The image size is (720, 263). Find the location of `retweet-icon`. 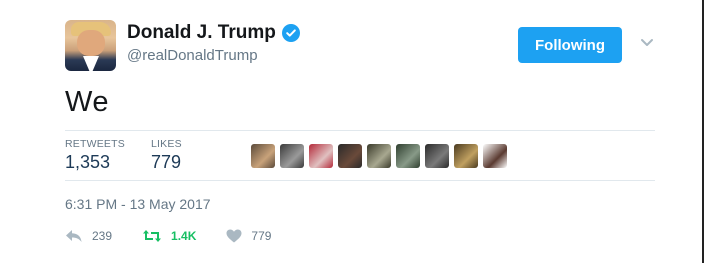

retweet-icon is located at coordinates (152, 236).